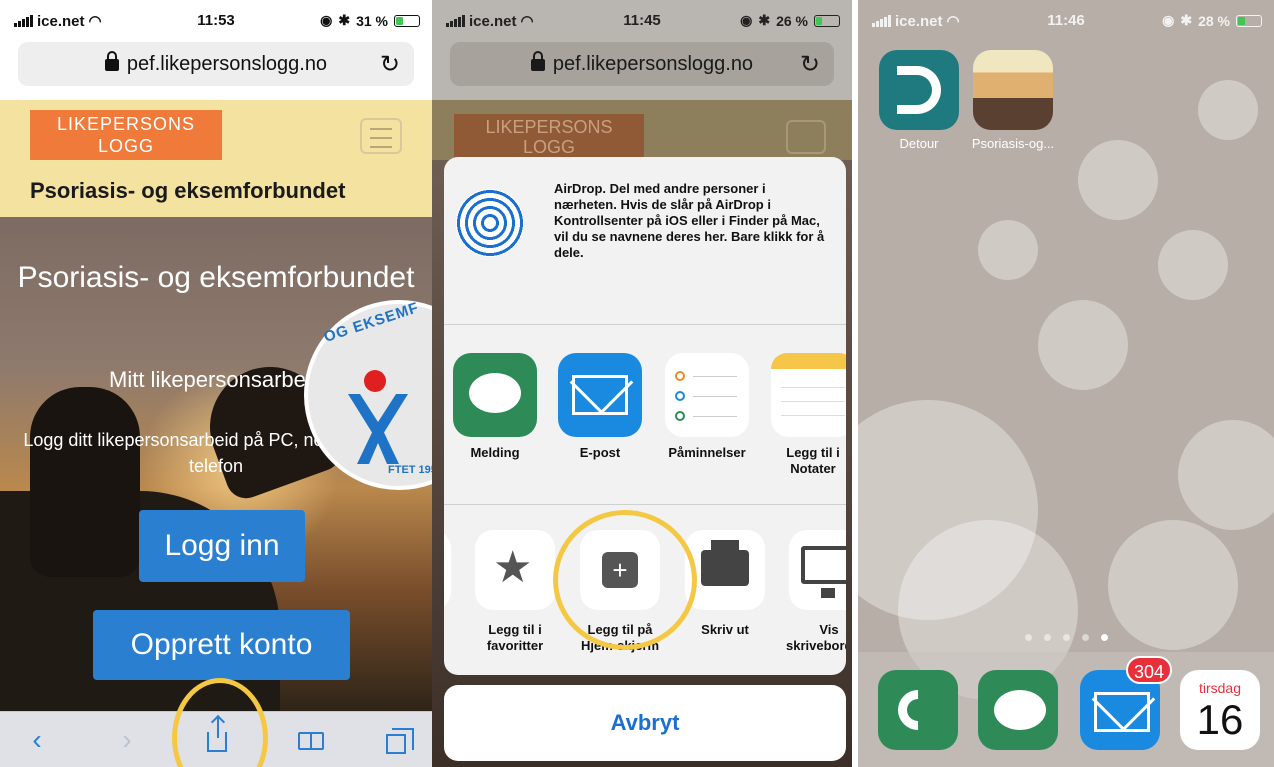 This screenshot has width=1274, height=767. Describe the element at coordinates (707, 395) in the screenshot. I see `reminders-icon` at that location.